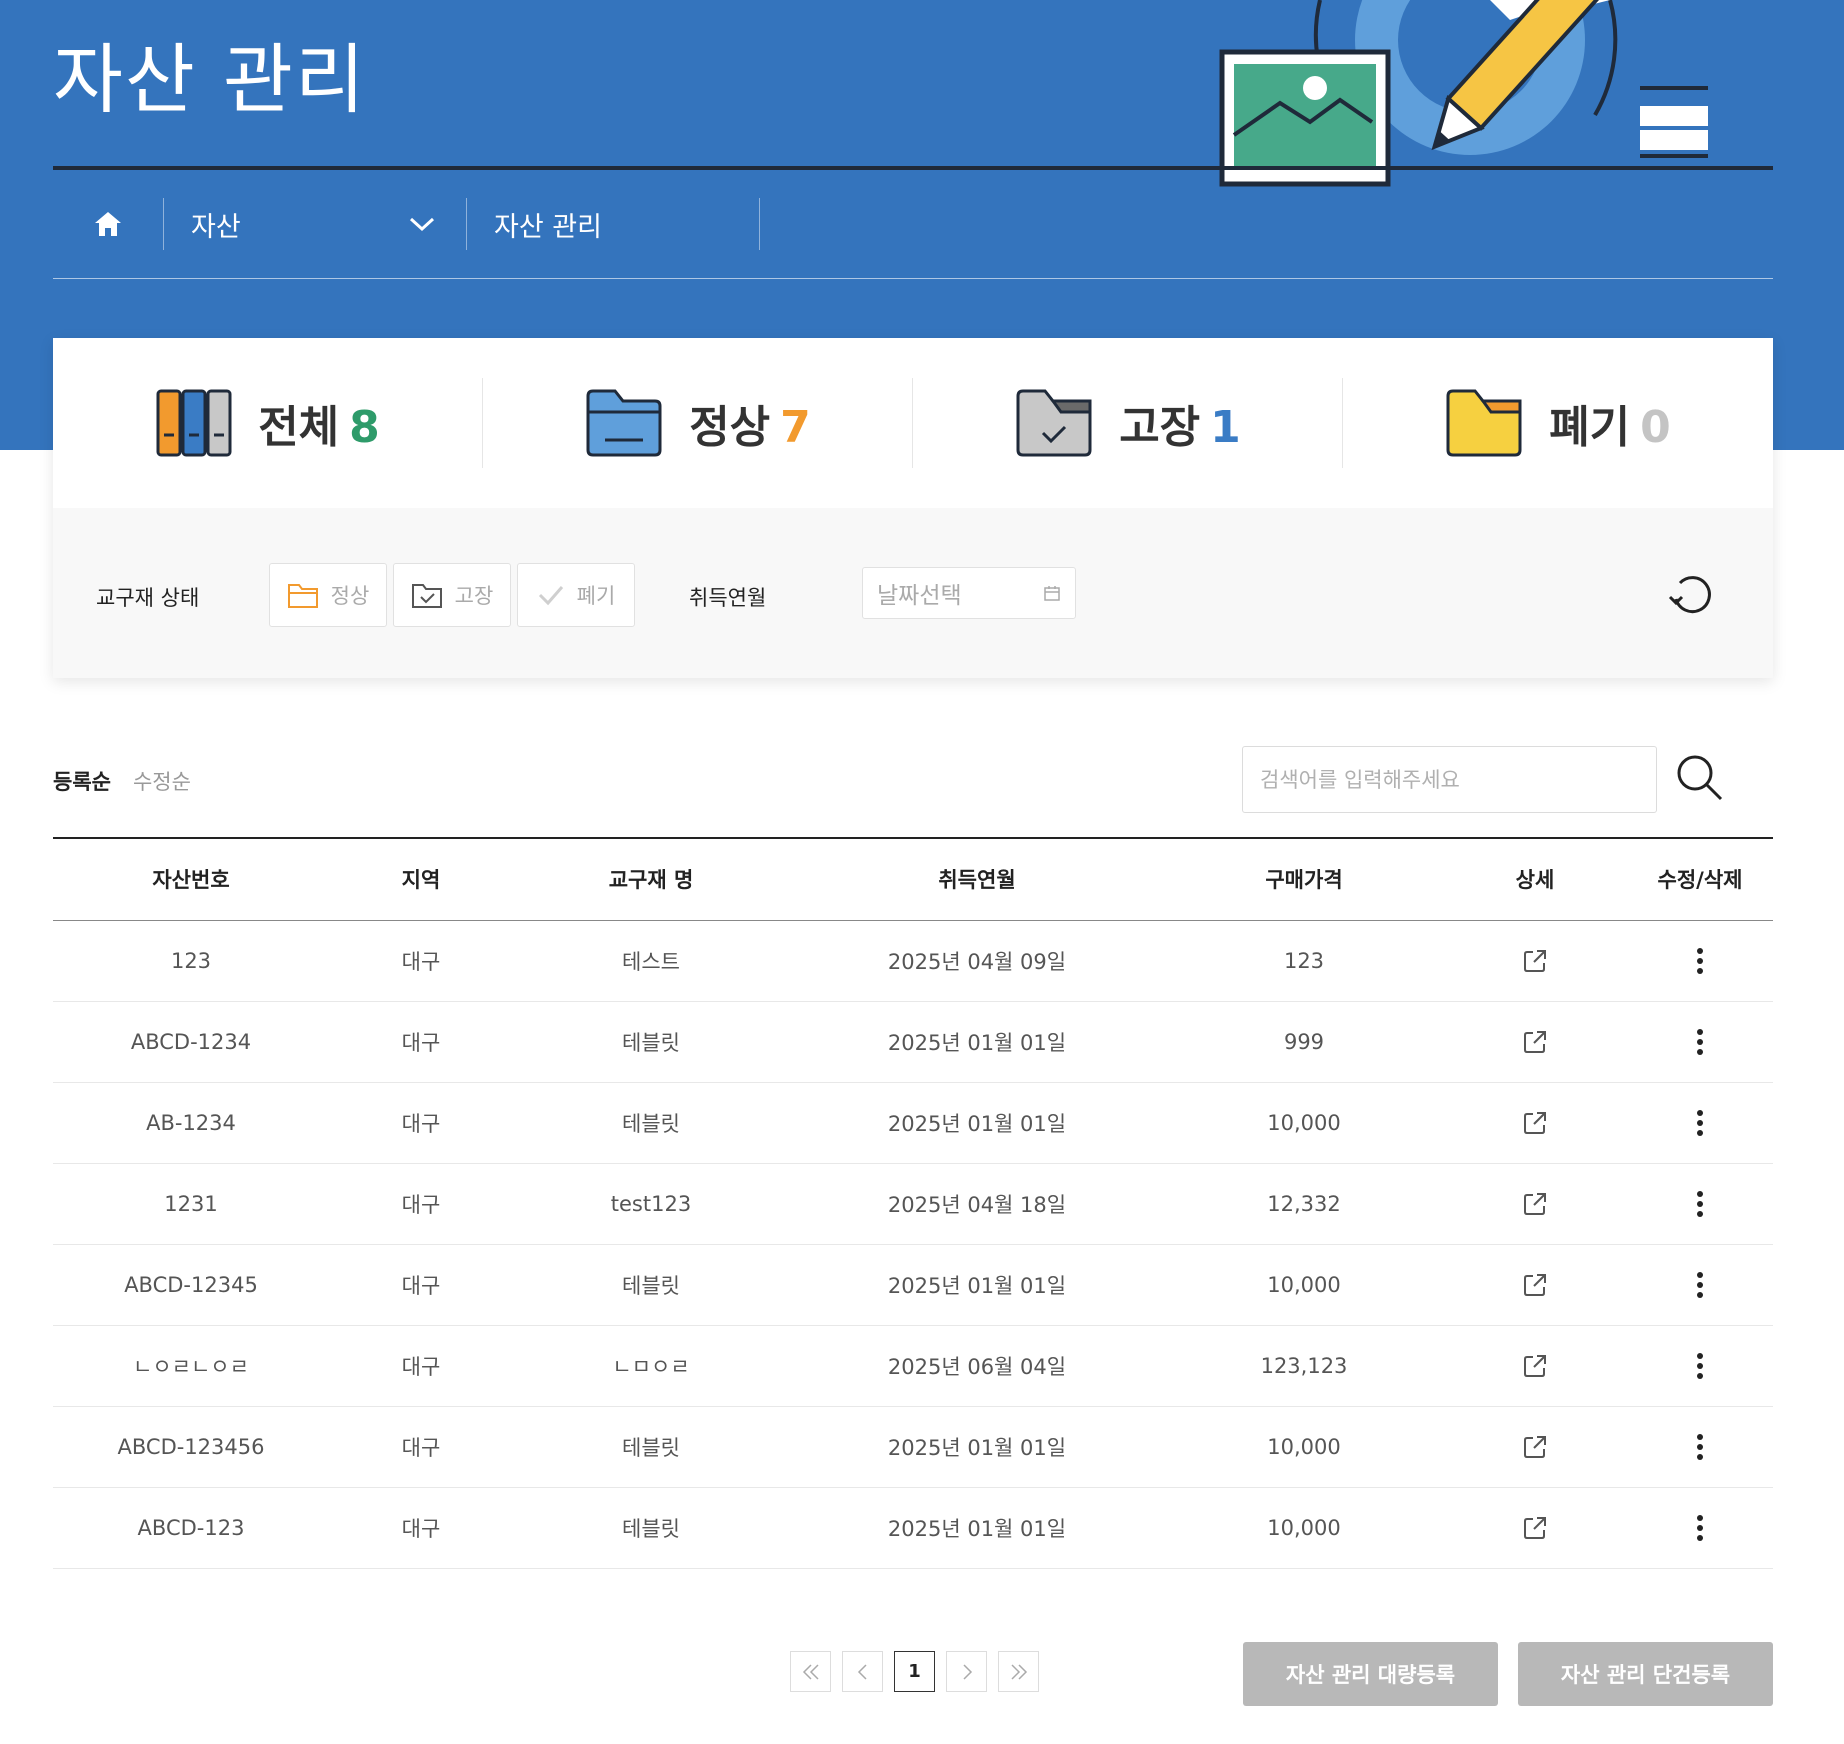 This screenshot has width=1844, height=1744. I want to click on cell-item-name: ㄴㅁㅇㄹ, so click(651, 1366).